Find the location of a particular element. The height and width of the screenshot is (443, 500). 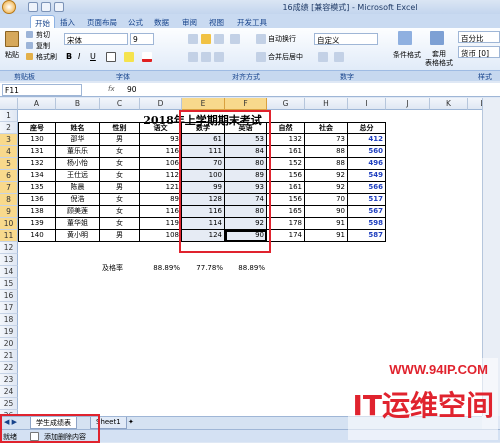

formula-input: 90 is located at coordinates (311, 90).